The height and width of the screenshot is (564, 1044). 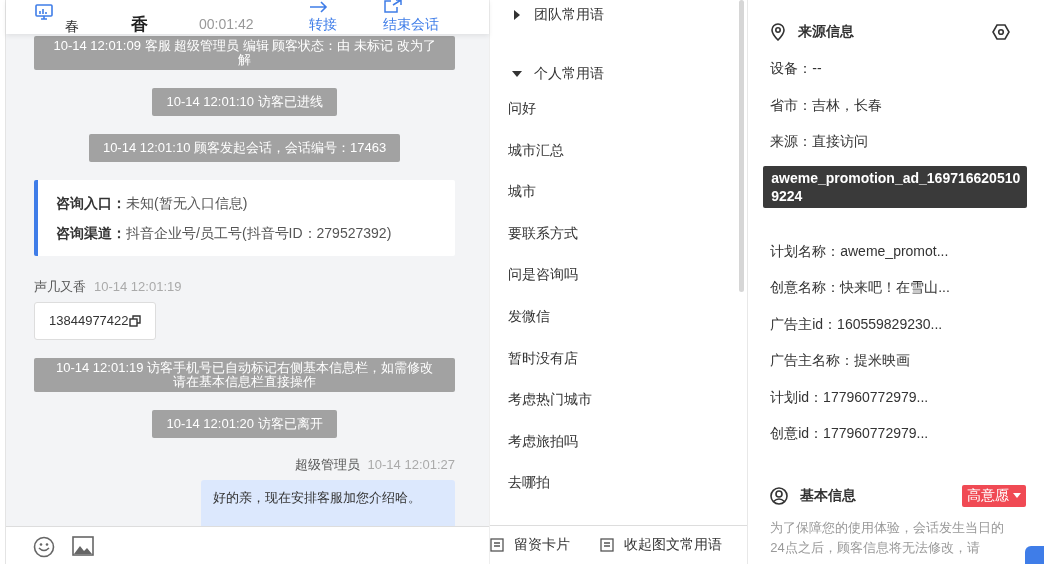 What do you see at coordinates (44, 547) in the screenshot?
I see `emoji-icon` at bounding box center [44, 547].